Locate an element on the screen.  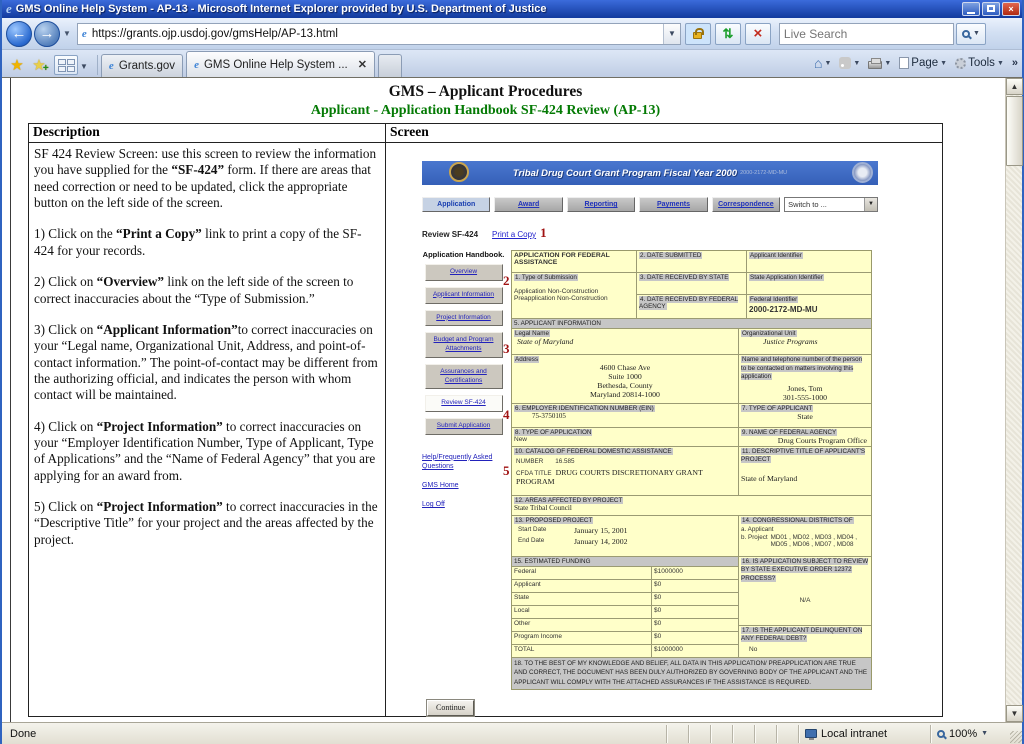
address-dropdown: ▼ is located at coordinates (671, 33).